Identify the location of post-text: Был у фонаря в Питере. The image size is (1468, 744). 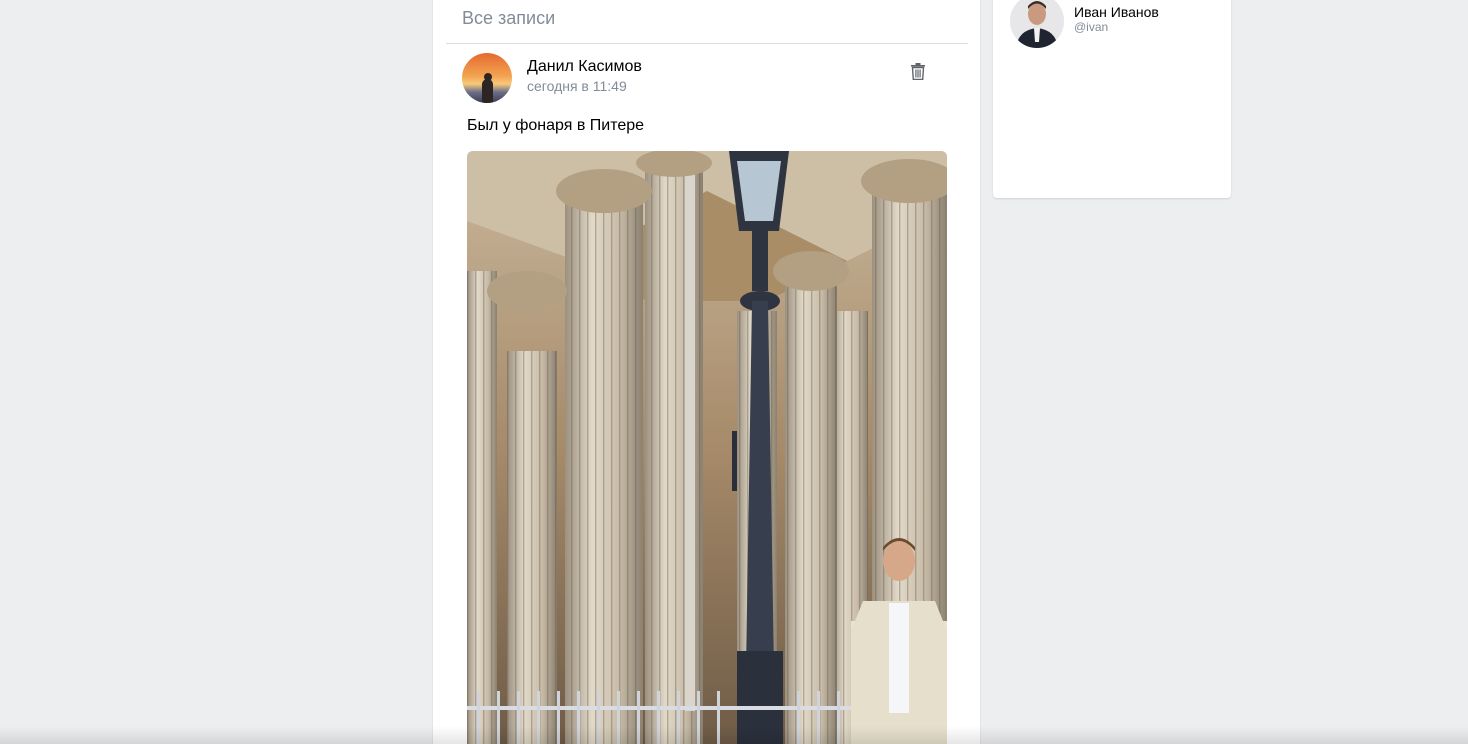
(556, 125).